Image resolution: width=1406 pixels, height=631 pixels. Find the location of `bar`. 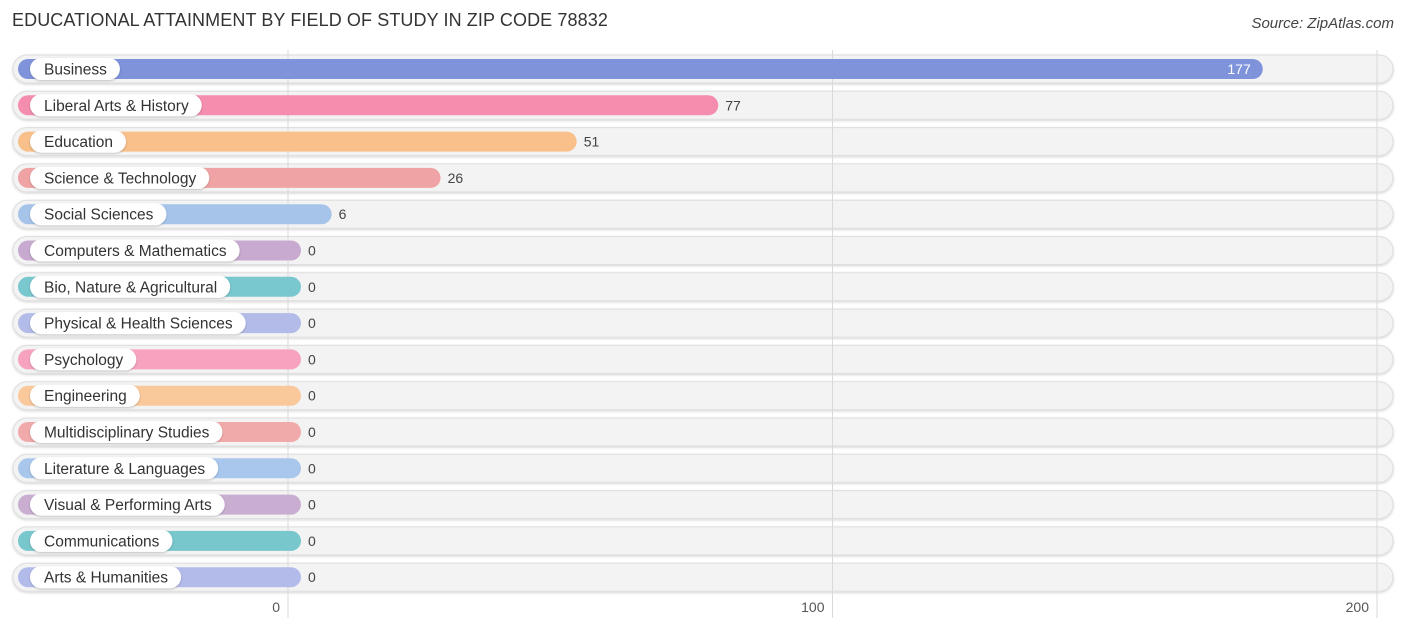

bar is located at coordinates (640, 69).